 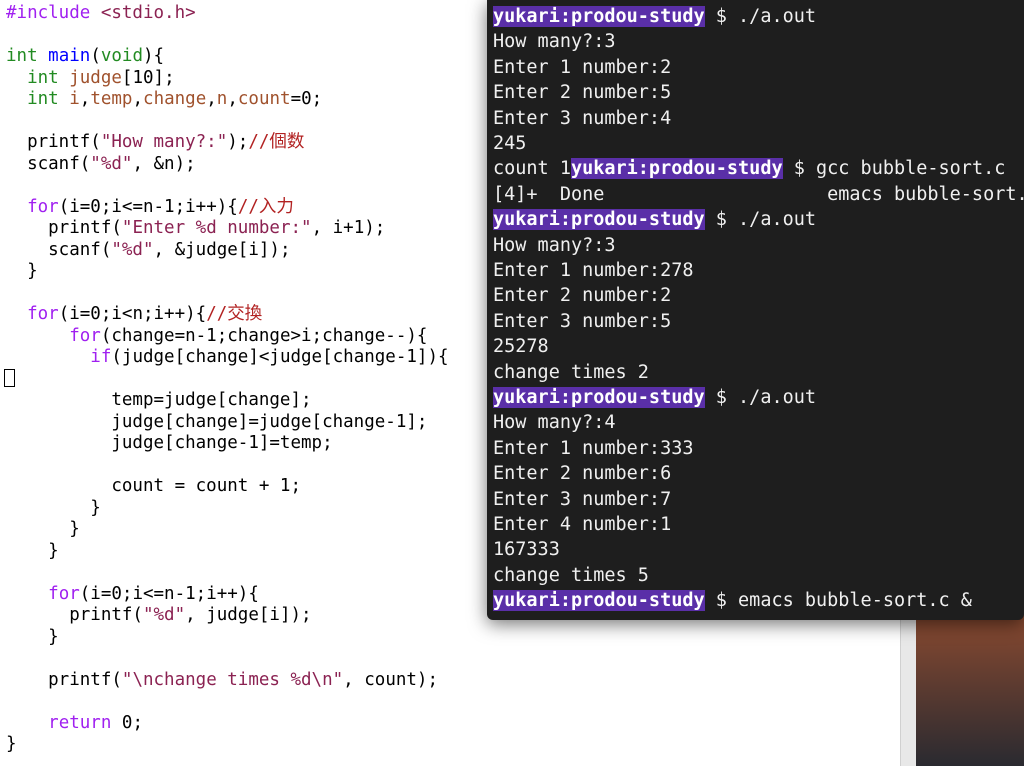 I want to click on terminal-text: Enter 1 number:333, so click(x=593, y=448).